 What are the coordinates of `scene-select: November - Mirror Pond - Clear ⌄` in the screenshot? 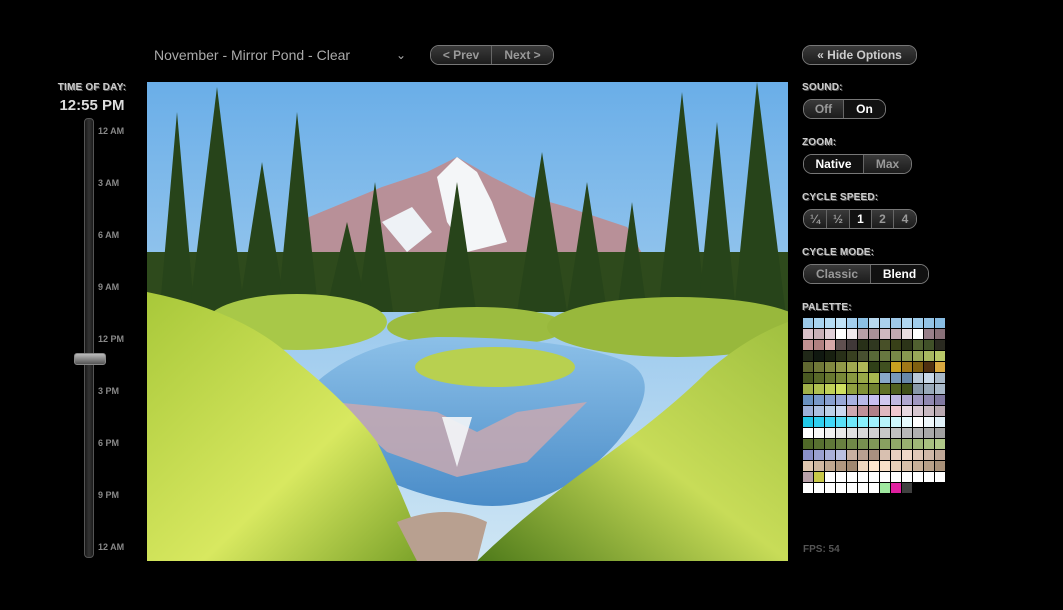 It's located at (280, 55).